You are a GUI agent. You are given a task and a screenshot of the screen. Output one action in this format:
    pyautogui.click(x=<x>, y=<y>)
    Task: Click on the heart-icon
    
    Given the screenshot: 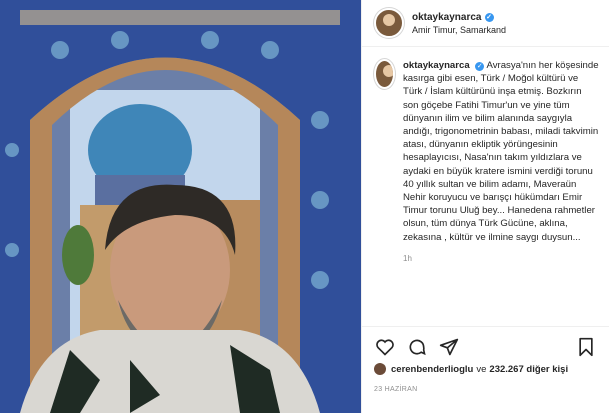 What is the action you would take?
    pyautogui.click(x=385, y=347)
    